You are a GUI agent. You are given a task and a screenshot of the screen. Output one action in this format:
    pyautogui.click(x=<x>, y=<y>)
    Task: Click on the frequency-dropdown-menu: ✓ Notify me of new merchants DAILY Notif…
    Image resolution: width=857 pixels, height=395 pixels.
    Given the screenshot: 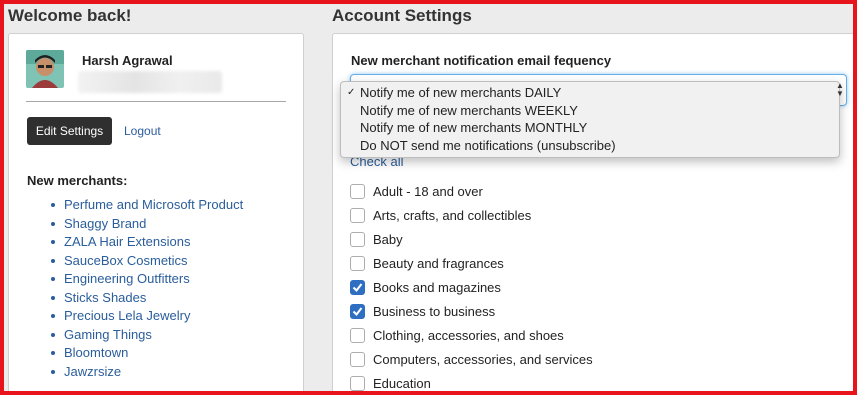 What is the action you would take?
    pyautogui.click(x=590, y=119)
    